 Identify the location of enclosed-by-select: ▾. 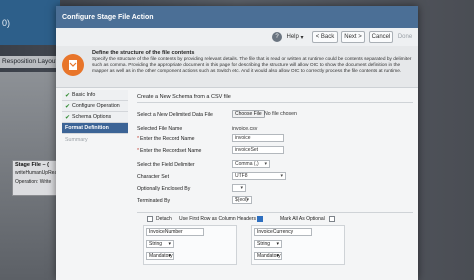
(239, 188).